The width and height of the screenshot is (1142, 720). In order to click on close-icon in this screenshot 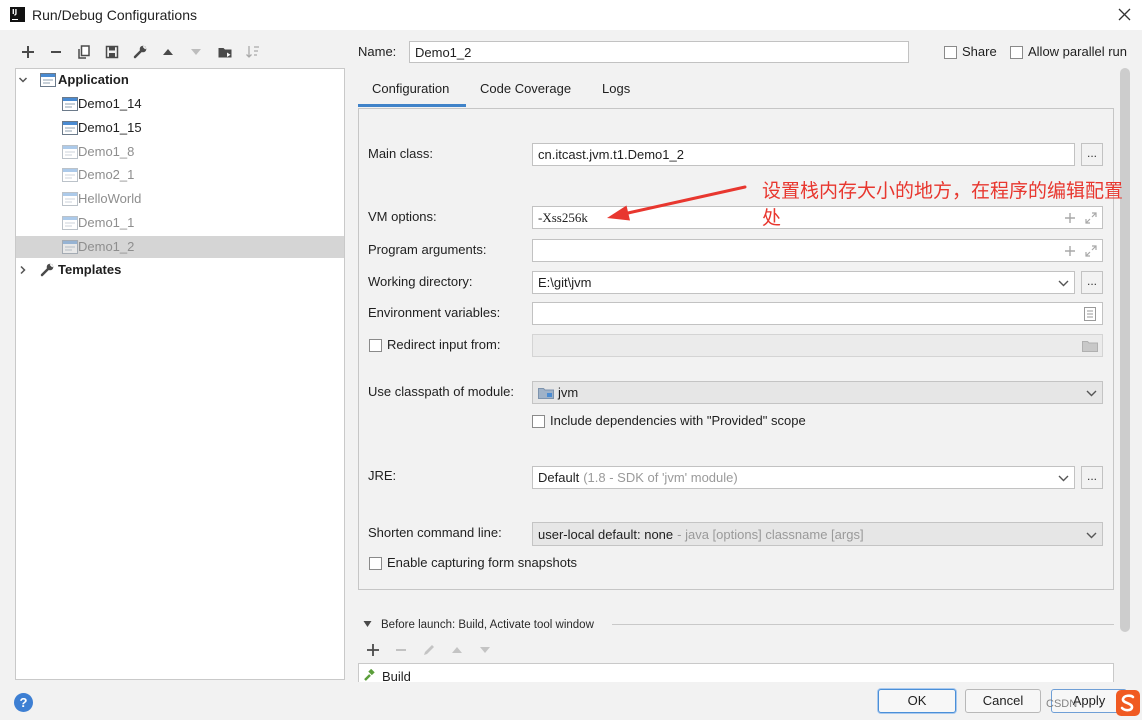, I will do `click(1124, 14)`.